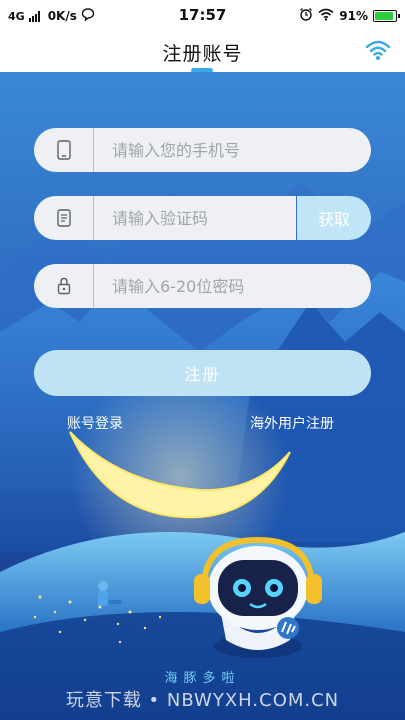 The image size is (405, 720). I want to click on page-title: 注册账号, so click(202, 54).